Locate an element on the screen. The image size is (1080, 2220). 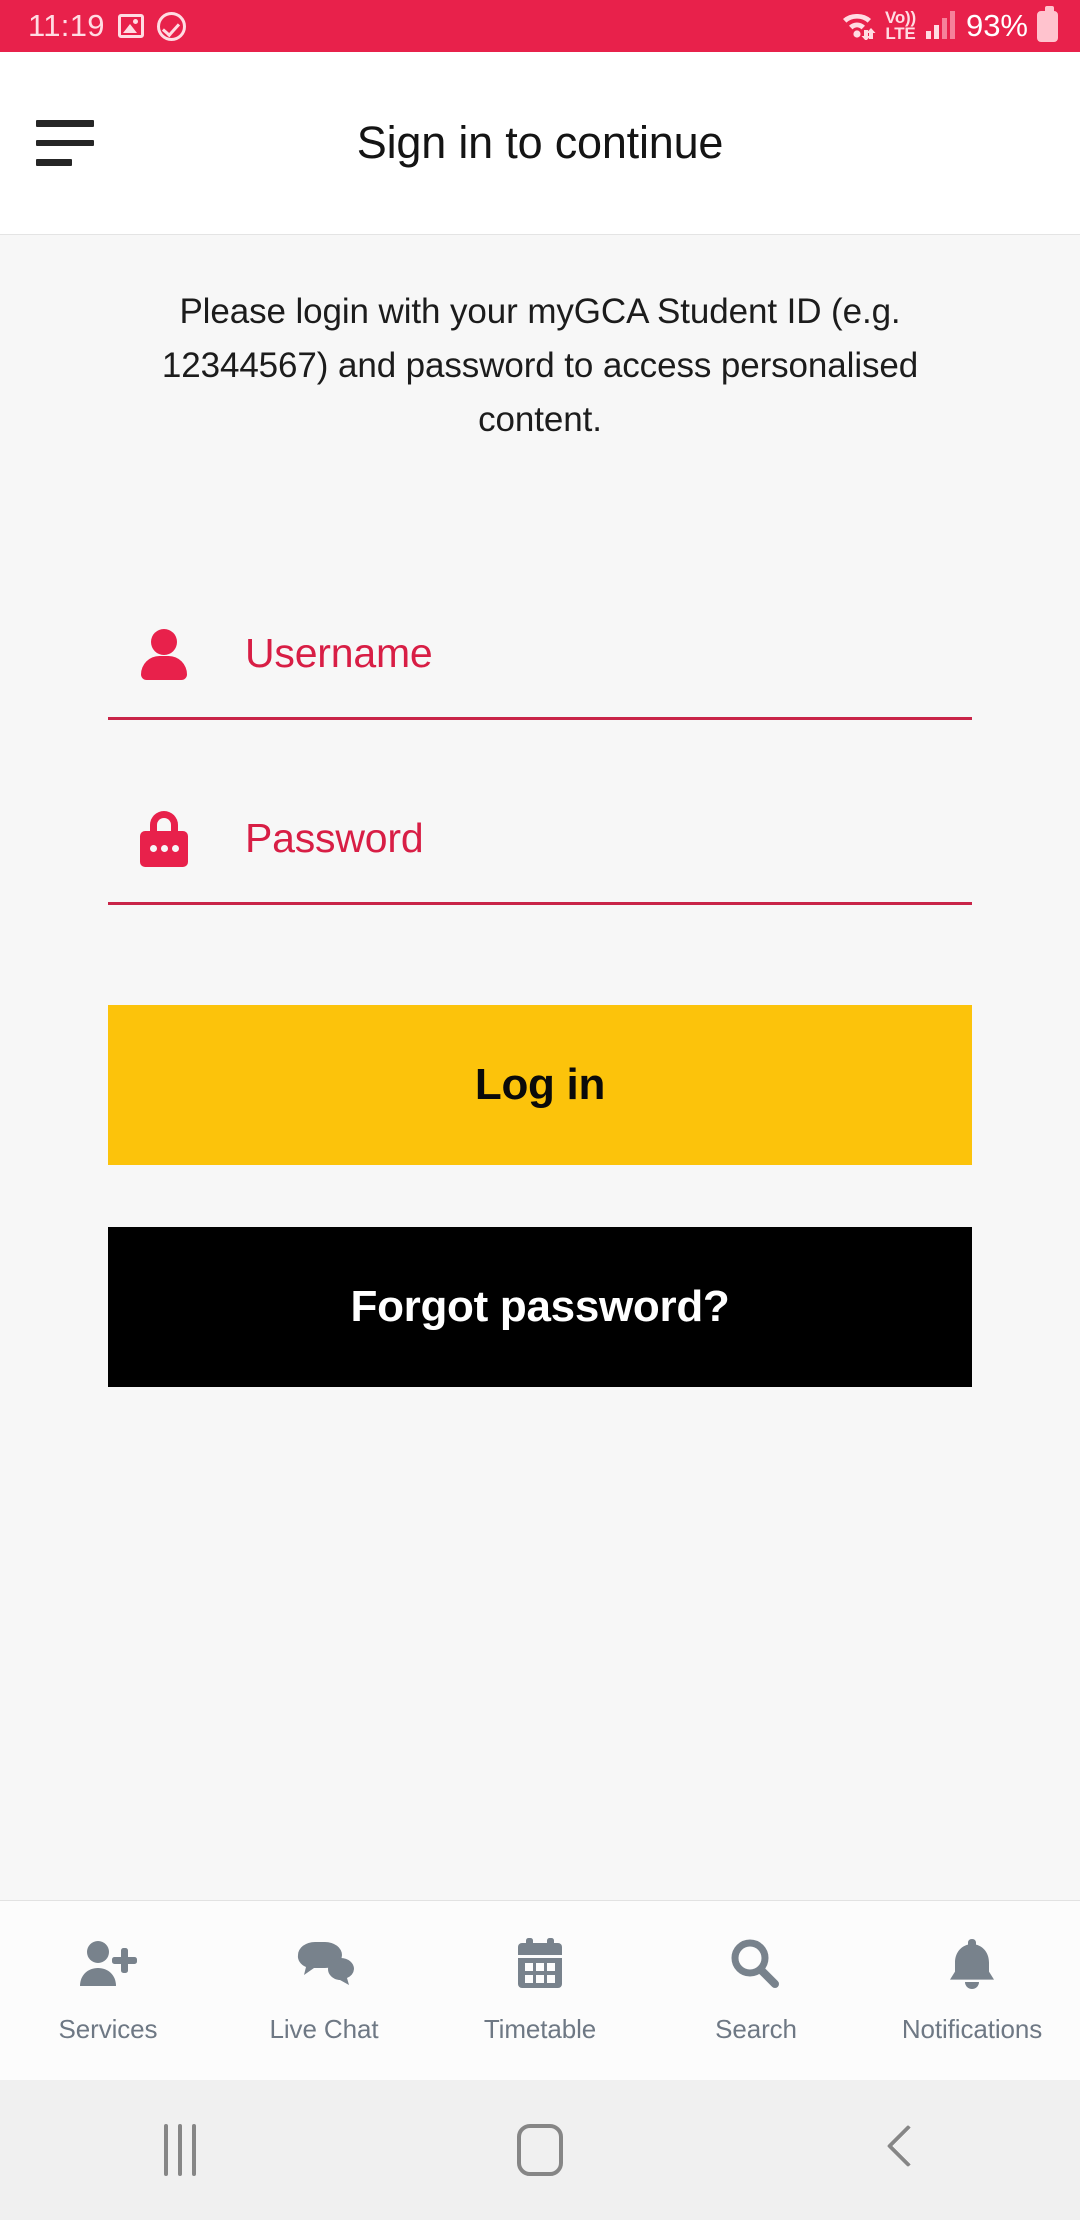
nav-item-timetable: Timetable is located at coordinates (540, 1990).